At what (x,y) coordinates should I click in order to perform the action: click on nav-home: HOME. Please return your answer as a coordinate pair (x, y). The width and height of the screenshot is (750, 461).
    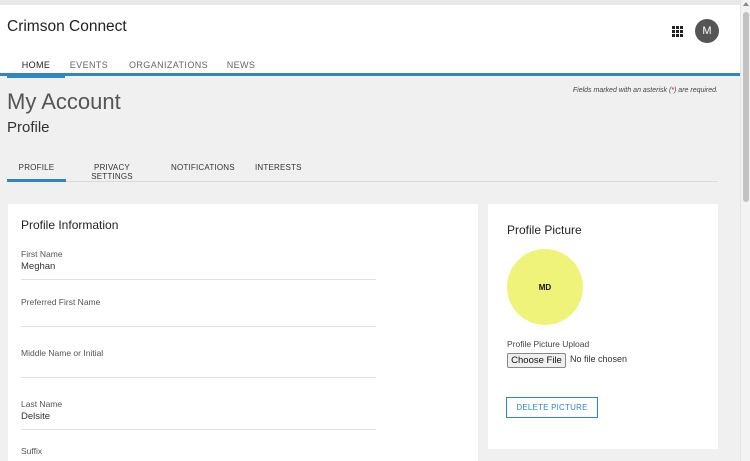
    Looking at the image, I should click on (36, 67).